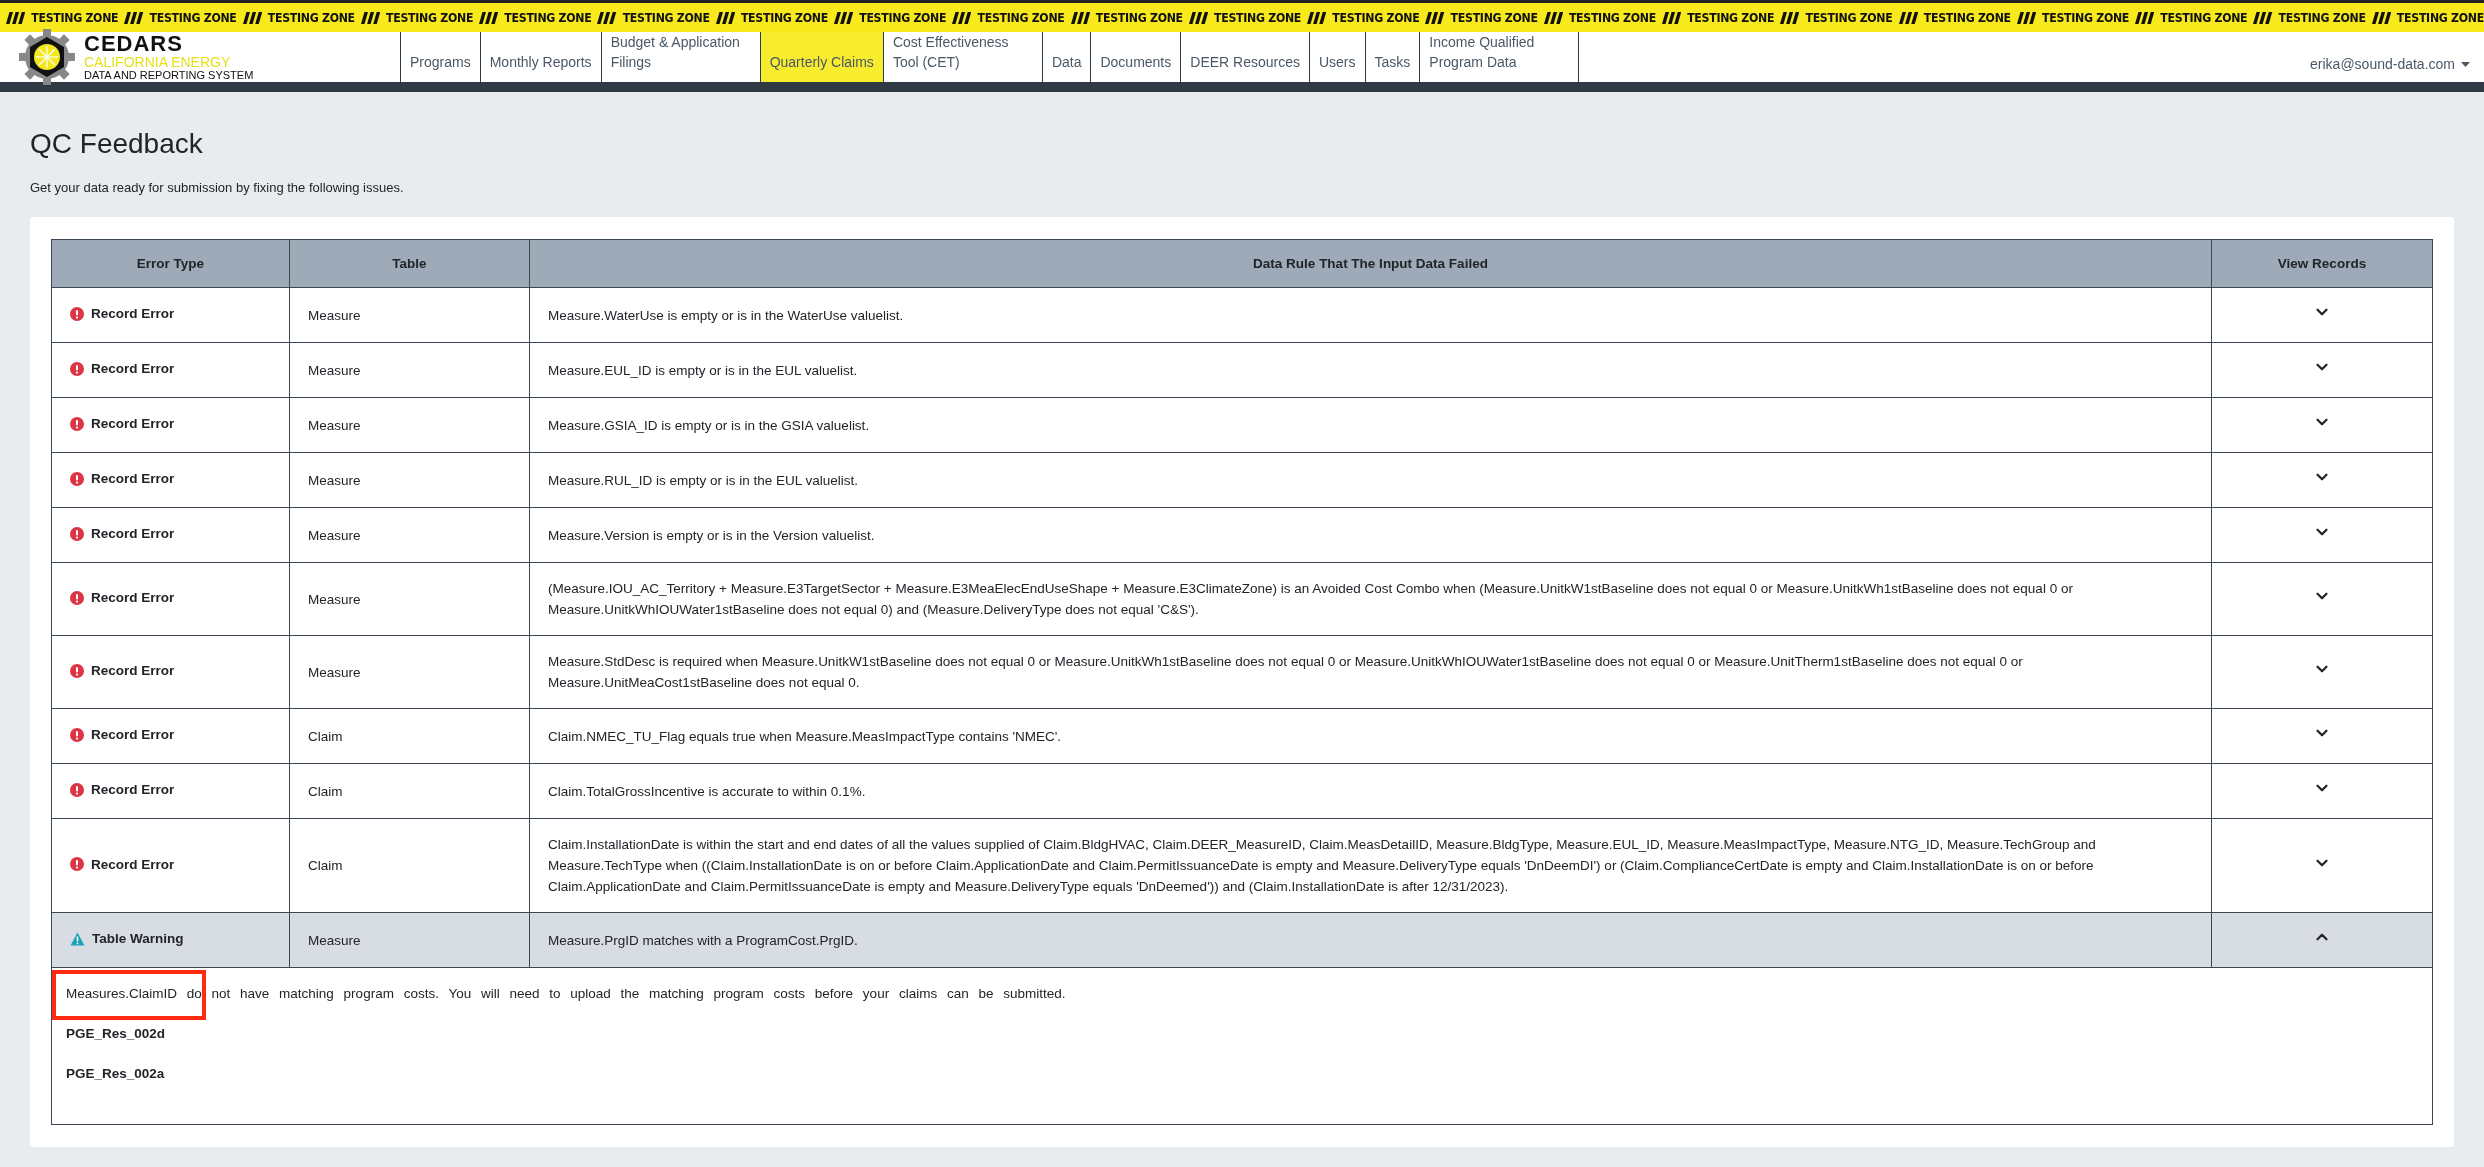  Describe the element at coordinates (1370, 263) in the screenshot. I see `column-header: Data Rule That The Input Data Failed` at that location.